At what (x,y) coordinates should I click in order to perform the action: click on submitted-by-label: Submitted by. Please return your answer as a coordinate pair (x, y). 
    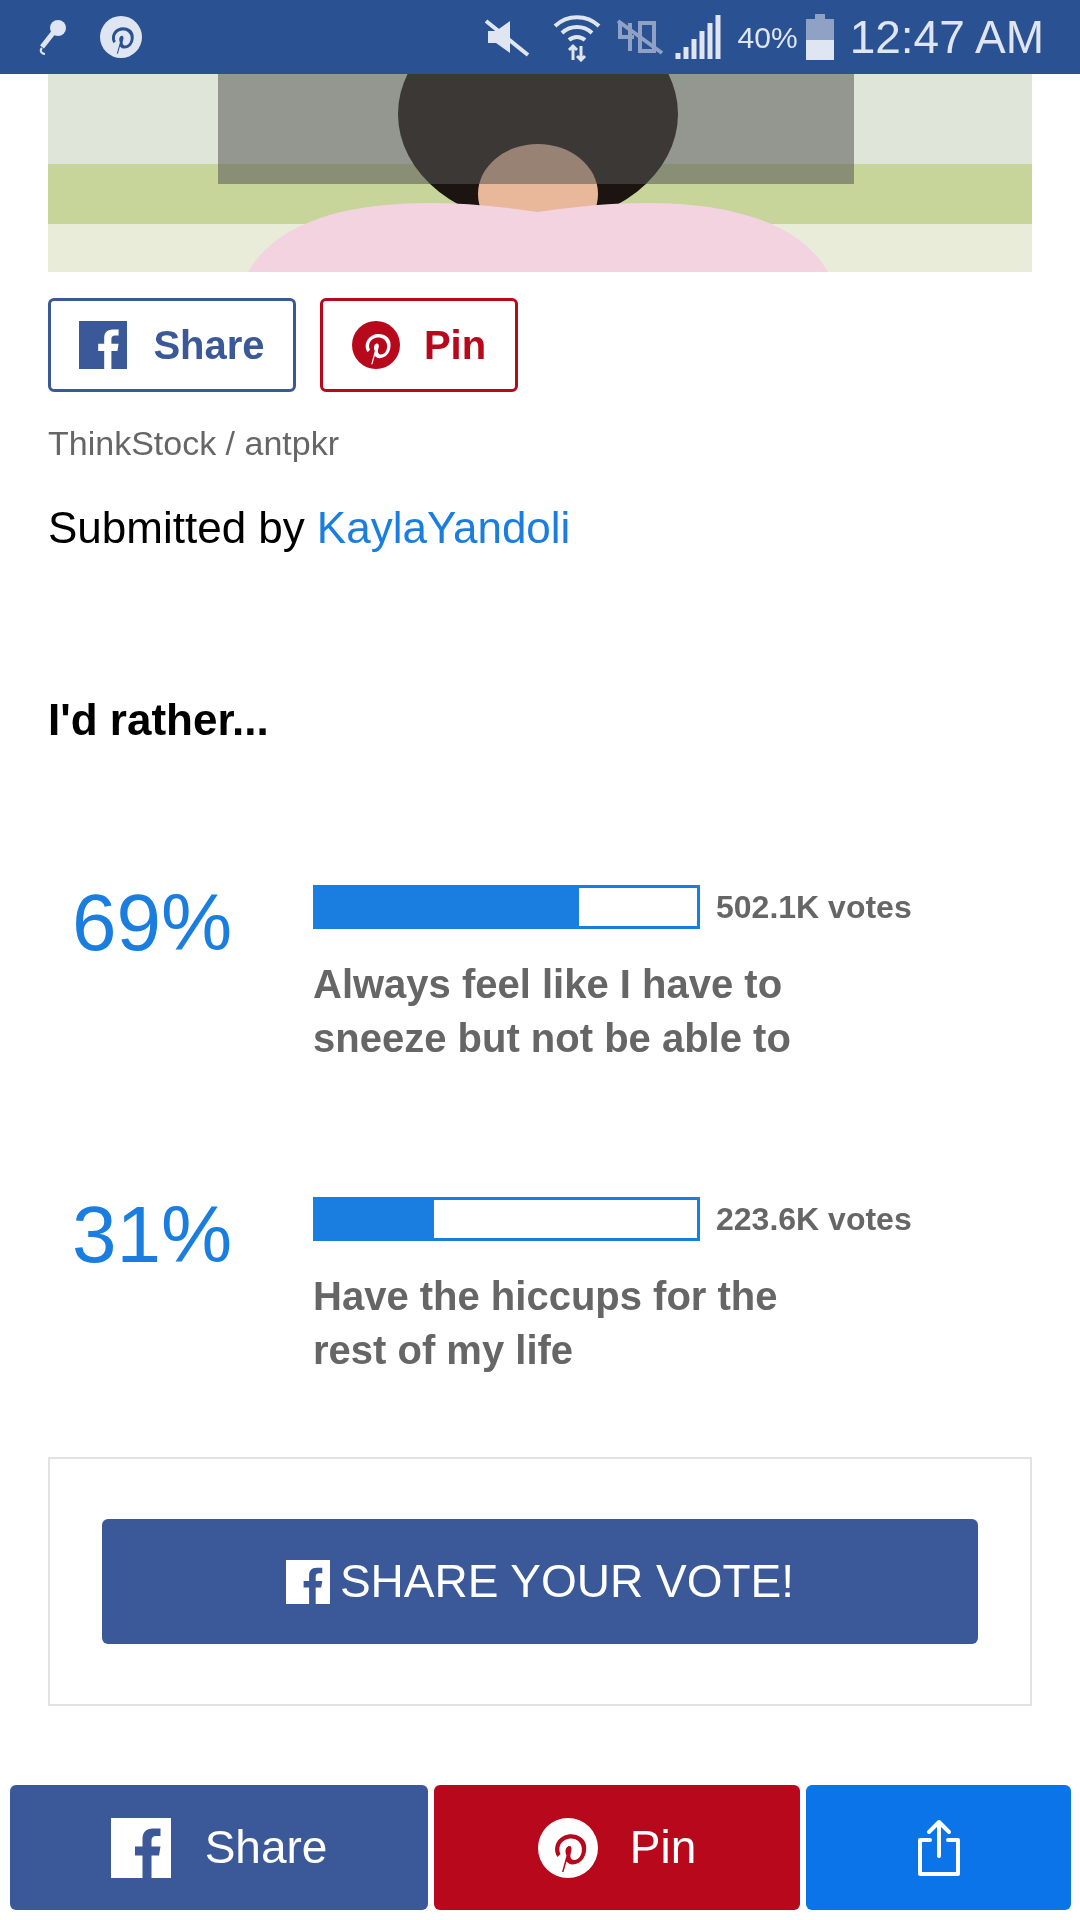
    Looking at the image, I should click on (176, 528).